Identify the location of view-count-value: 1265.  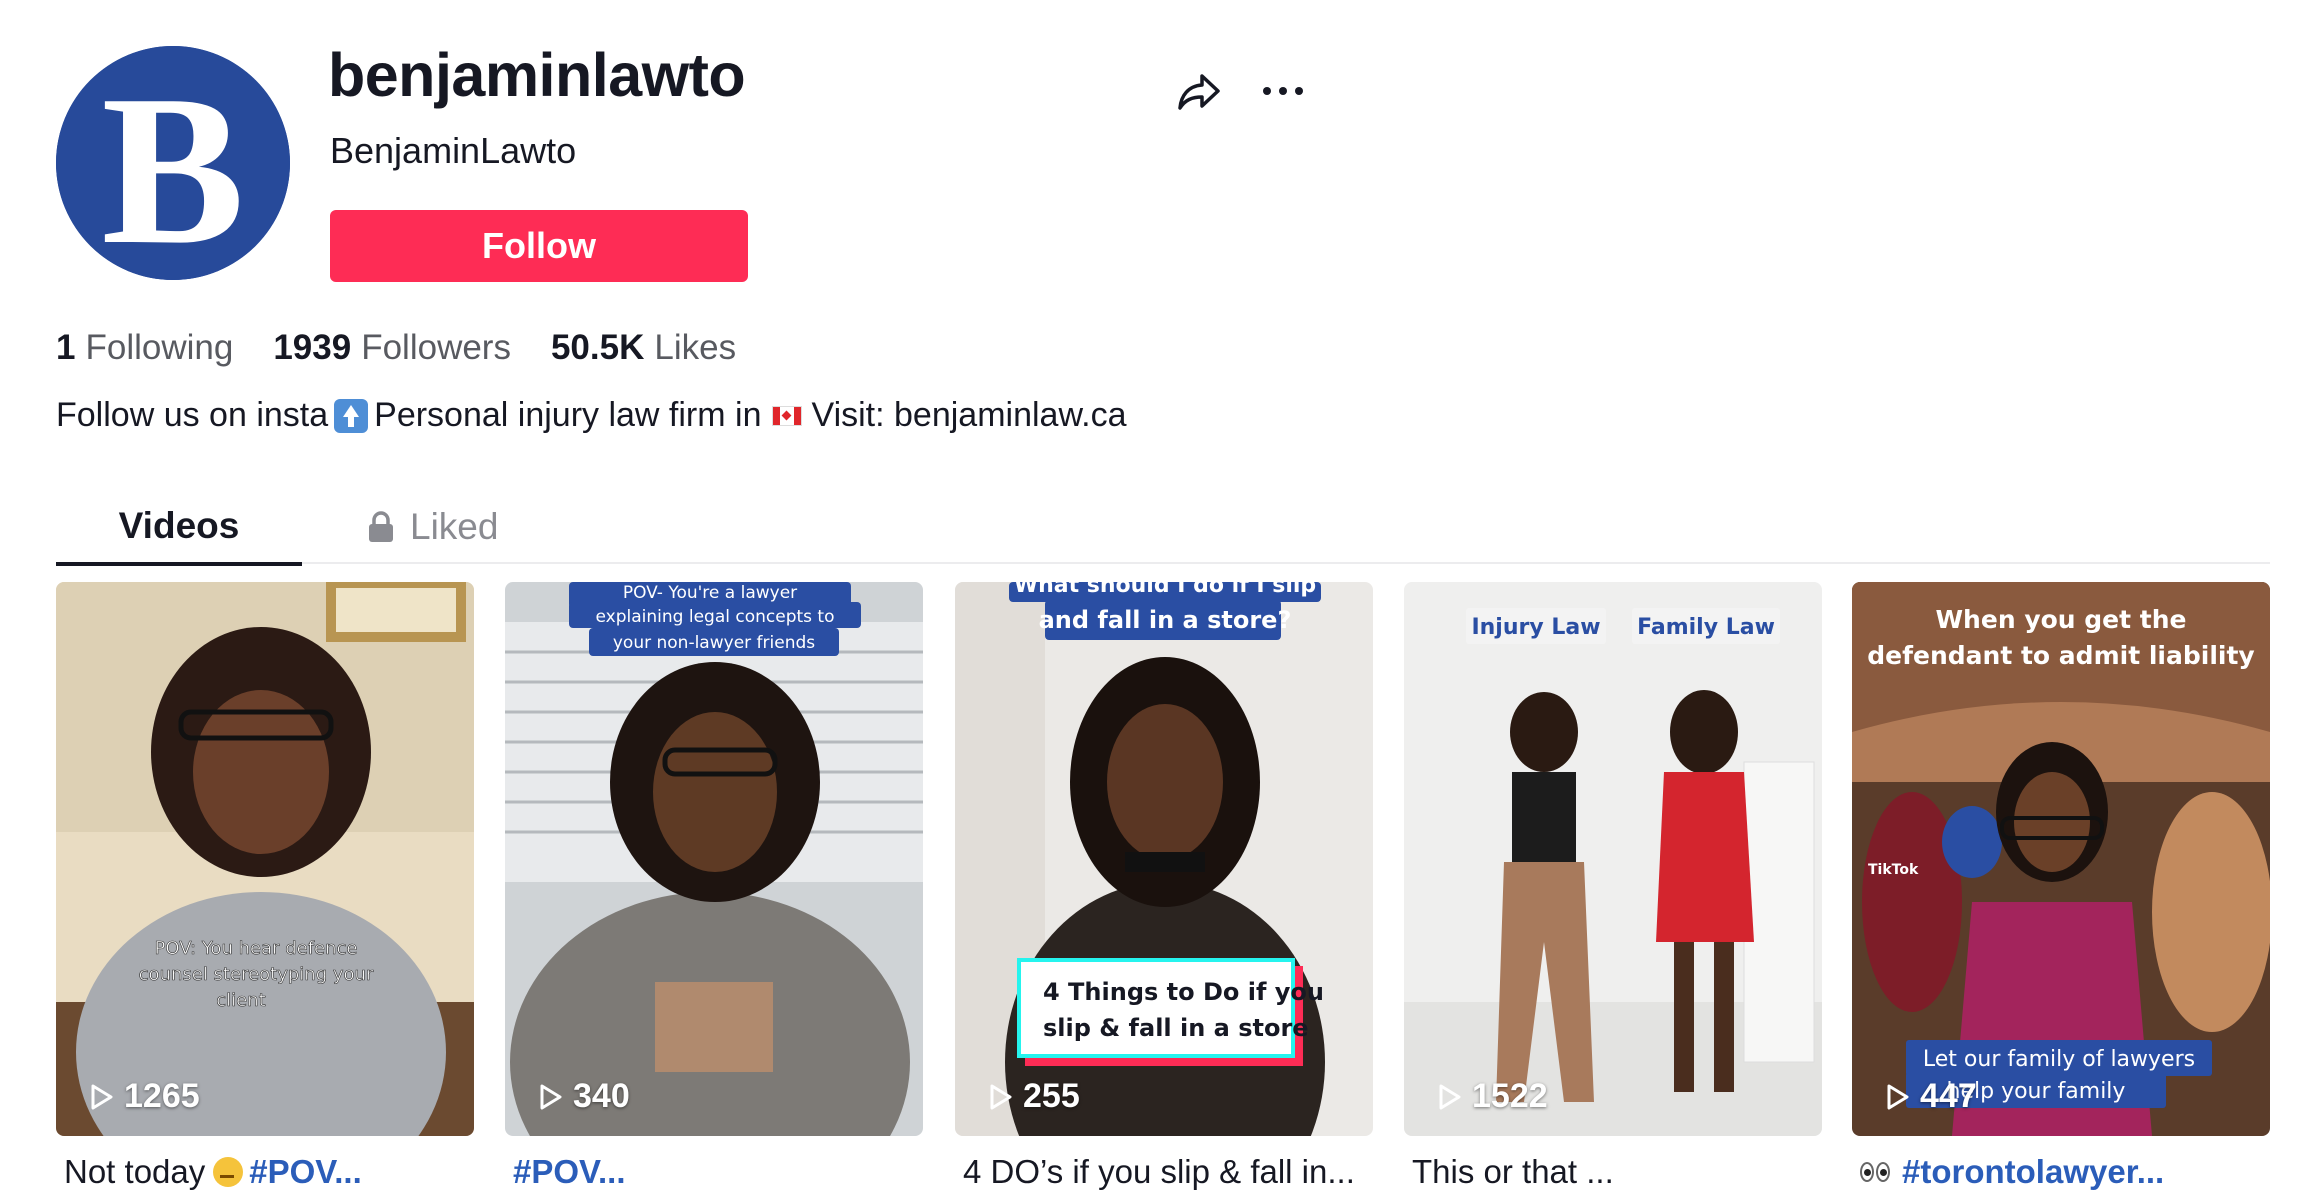
(162, 1096).